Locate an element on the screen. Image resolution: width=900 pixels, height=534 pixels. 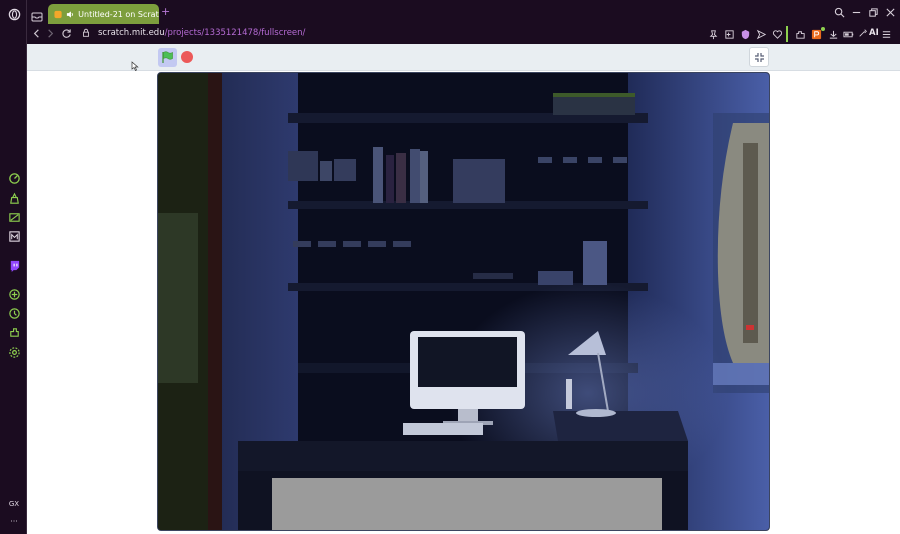
back-icon is located at coordinates (36, 34).